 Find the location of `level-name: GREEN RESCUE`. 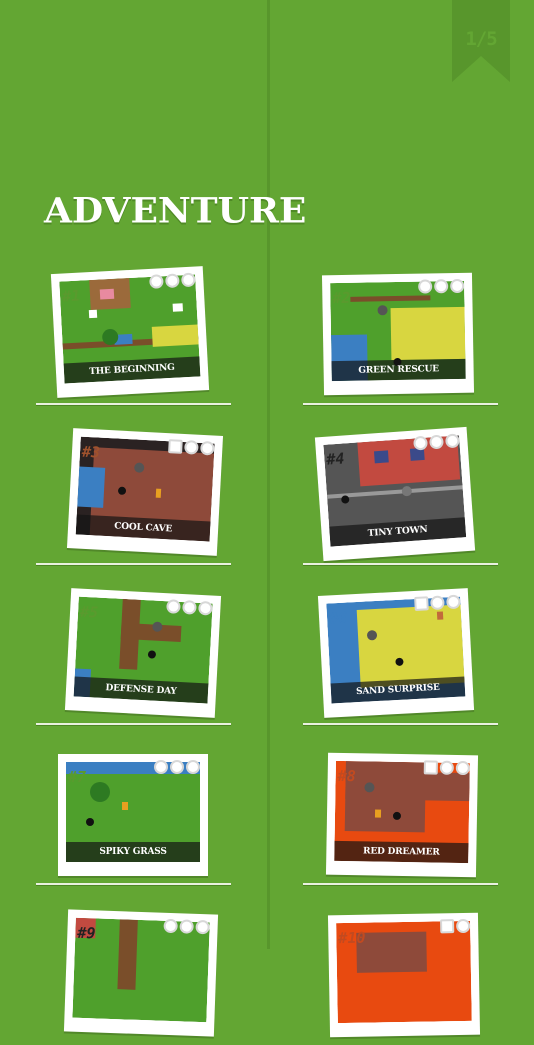

level-name: GREEN RESCUE is located at coordinates (398, 370).